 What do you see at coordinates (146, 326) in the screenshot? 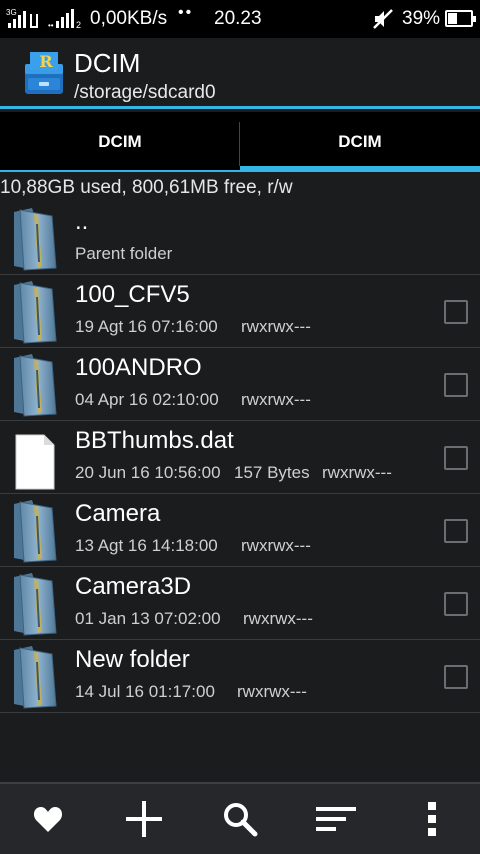
I see `file-date: 19 Agt 16 07:16:00` at bounding box center [146, 326].